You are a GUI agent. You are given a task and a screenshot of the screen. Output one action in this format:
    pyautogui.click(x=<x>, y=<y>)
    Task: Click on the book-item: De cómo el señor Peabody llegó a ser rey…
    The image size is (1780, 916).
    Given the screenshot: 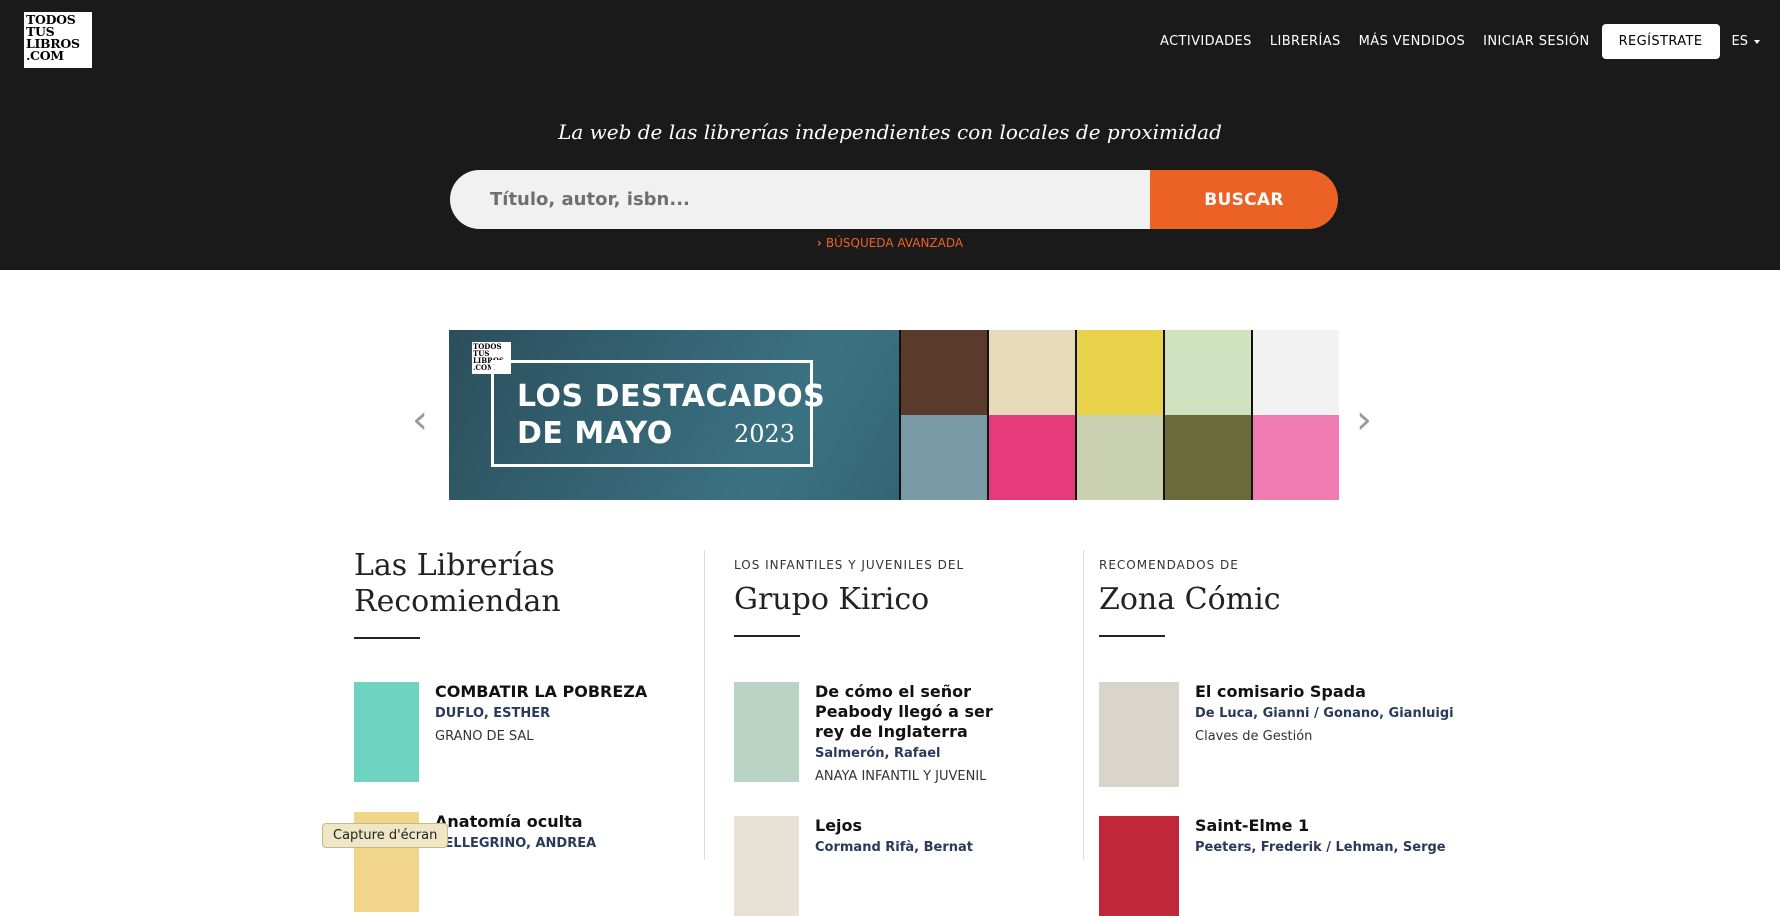 What is the action you would take?
    pyautogui.click(x=879, y=733)
    